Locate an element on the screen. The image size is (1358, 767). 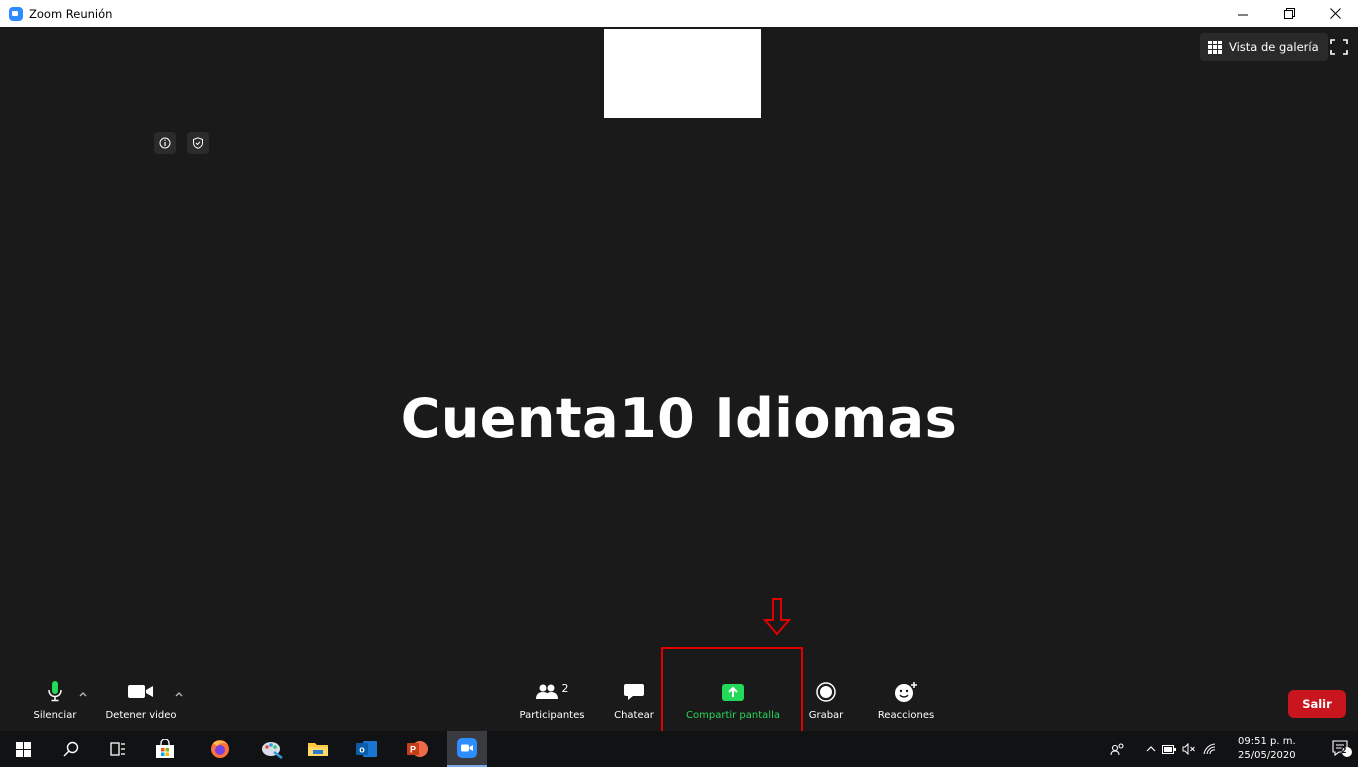
battery-button is located at coordinates (1169, 749).